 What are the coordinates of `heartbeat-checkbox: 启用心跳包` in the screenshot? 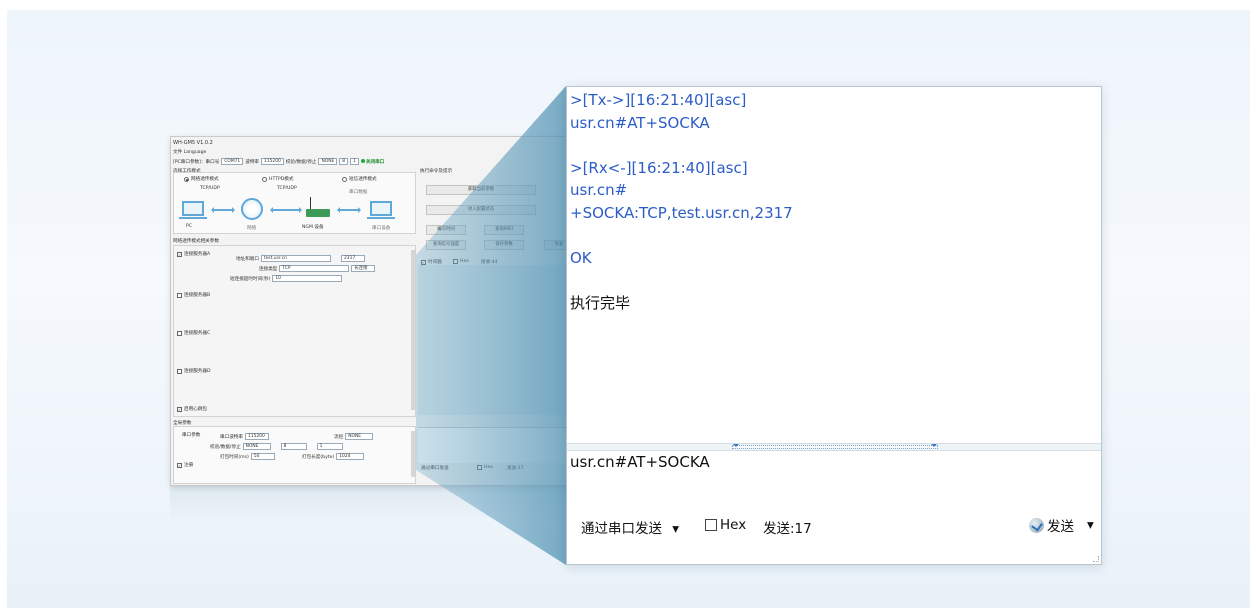 It's located at (192, 409).